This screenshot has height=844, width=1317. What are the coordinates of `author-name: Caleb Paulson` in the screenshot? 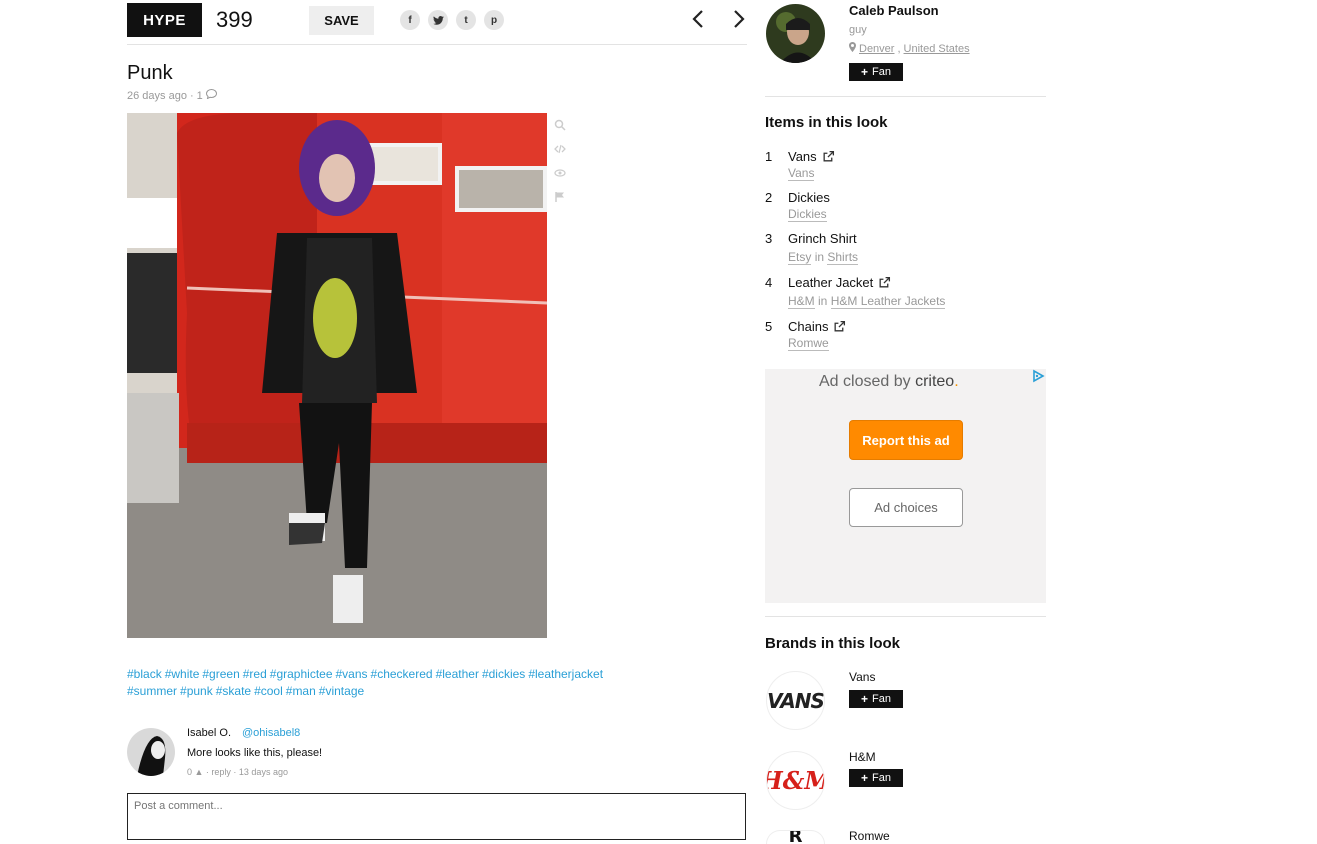 It's located at (894, 10).